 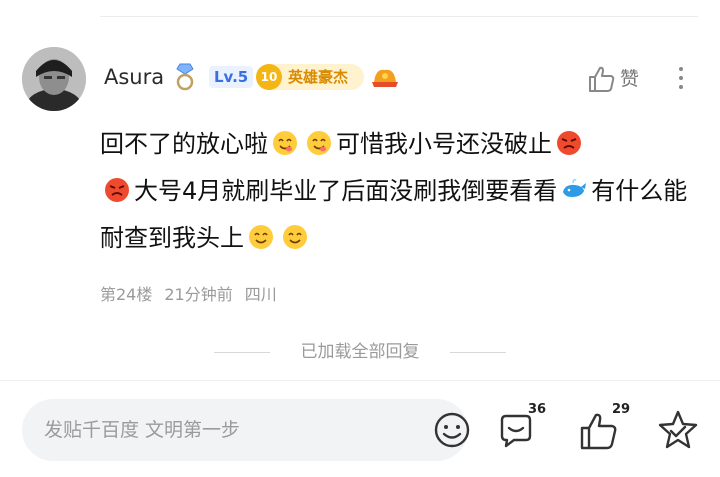 What do you see at coordinates (630, 79) in the screenshot?
I see `like-label: 赞` at bounding box center [630, 79].